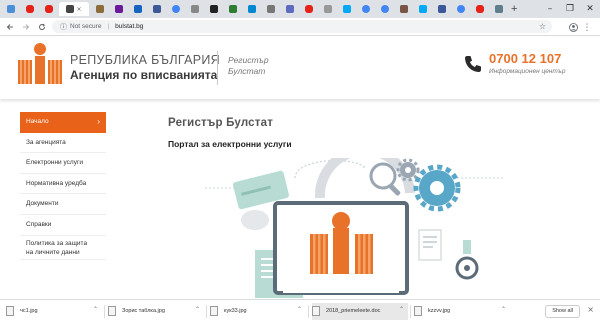  Describe the element at coordinates (542, 26) in the screenshot. I see `bookmark-star-icon: ☆` at that location.